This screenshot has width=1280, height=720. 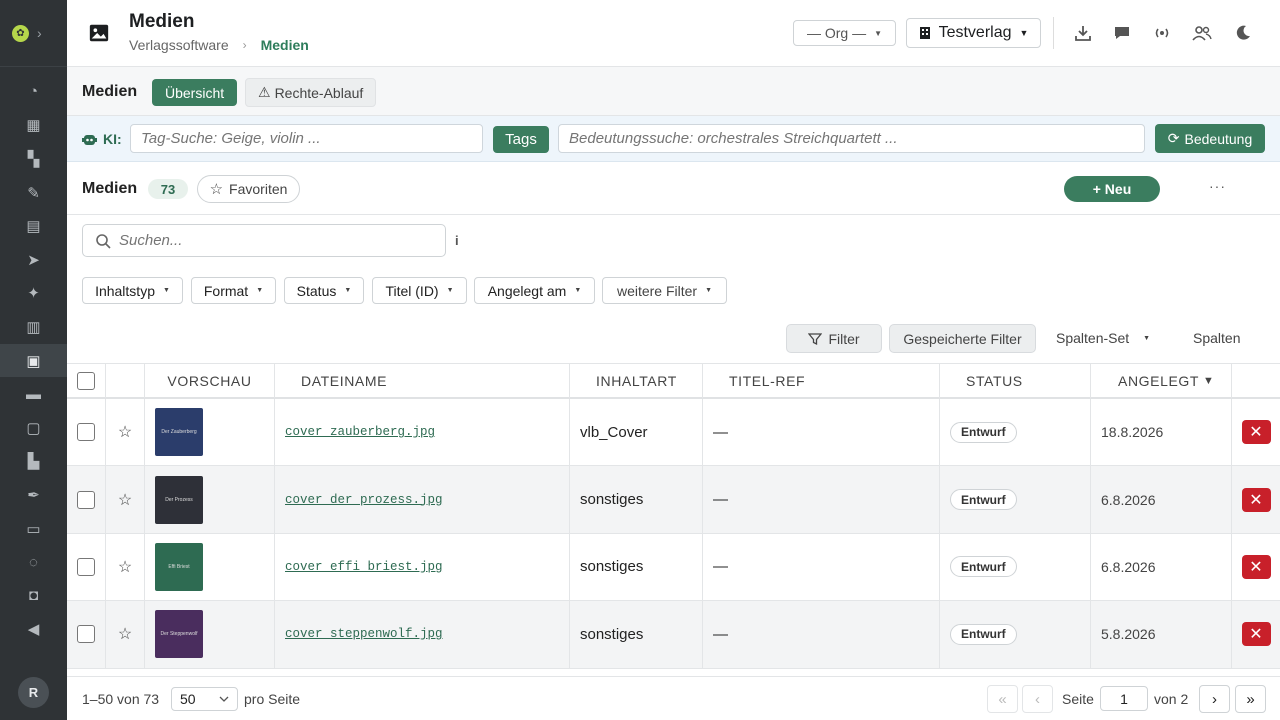 I want to click on chat-icon, so click(x=1122, y=33).